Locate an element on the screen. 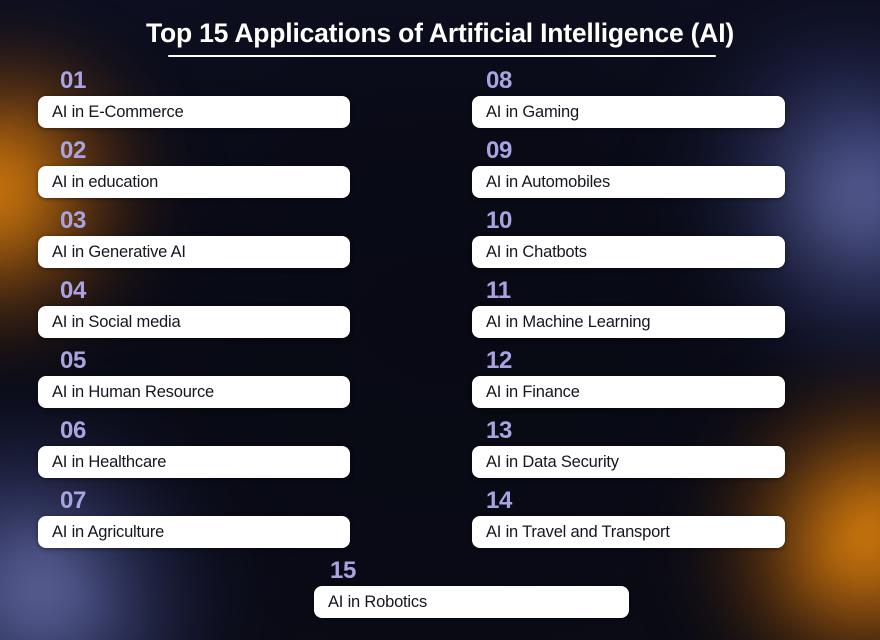  list-item-pill: AI in Gaming is located at coordinates (628, 112).